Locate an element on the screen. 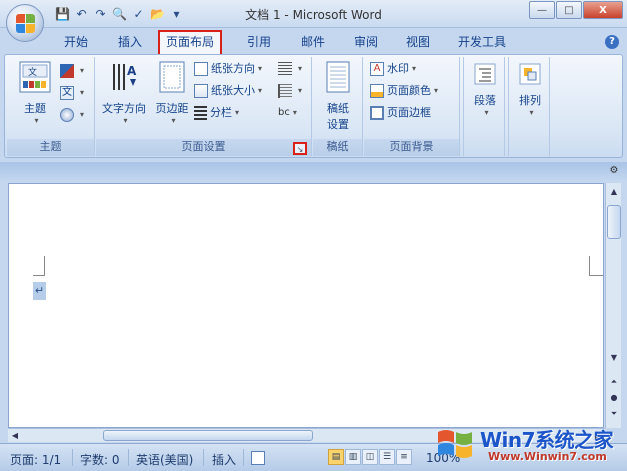 The height and width of the screenshot is (471, 627). text-direction-button: A 文字方向 ▾ is located at coordinates (124, 93).